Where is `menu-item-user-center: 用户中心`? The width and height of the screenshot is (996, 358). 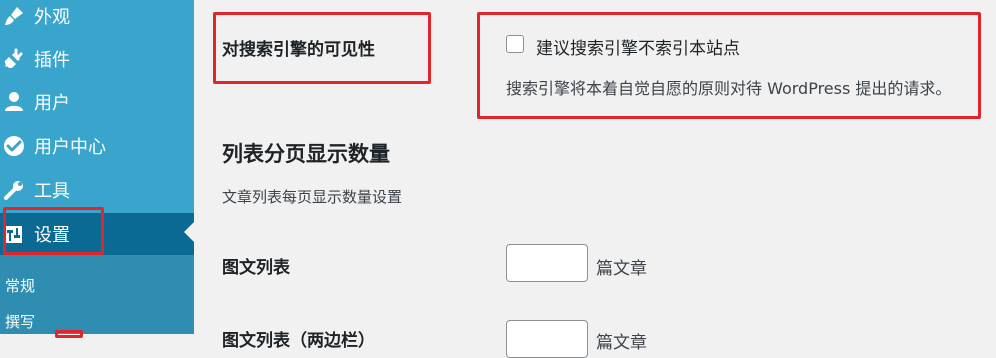
menu-item-user-center: 用户中心 is located at coordinates (97, 146).